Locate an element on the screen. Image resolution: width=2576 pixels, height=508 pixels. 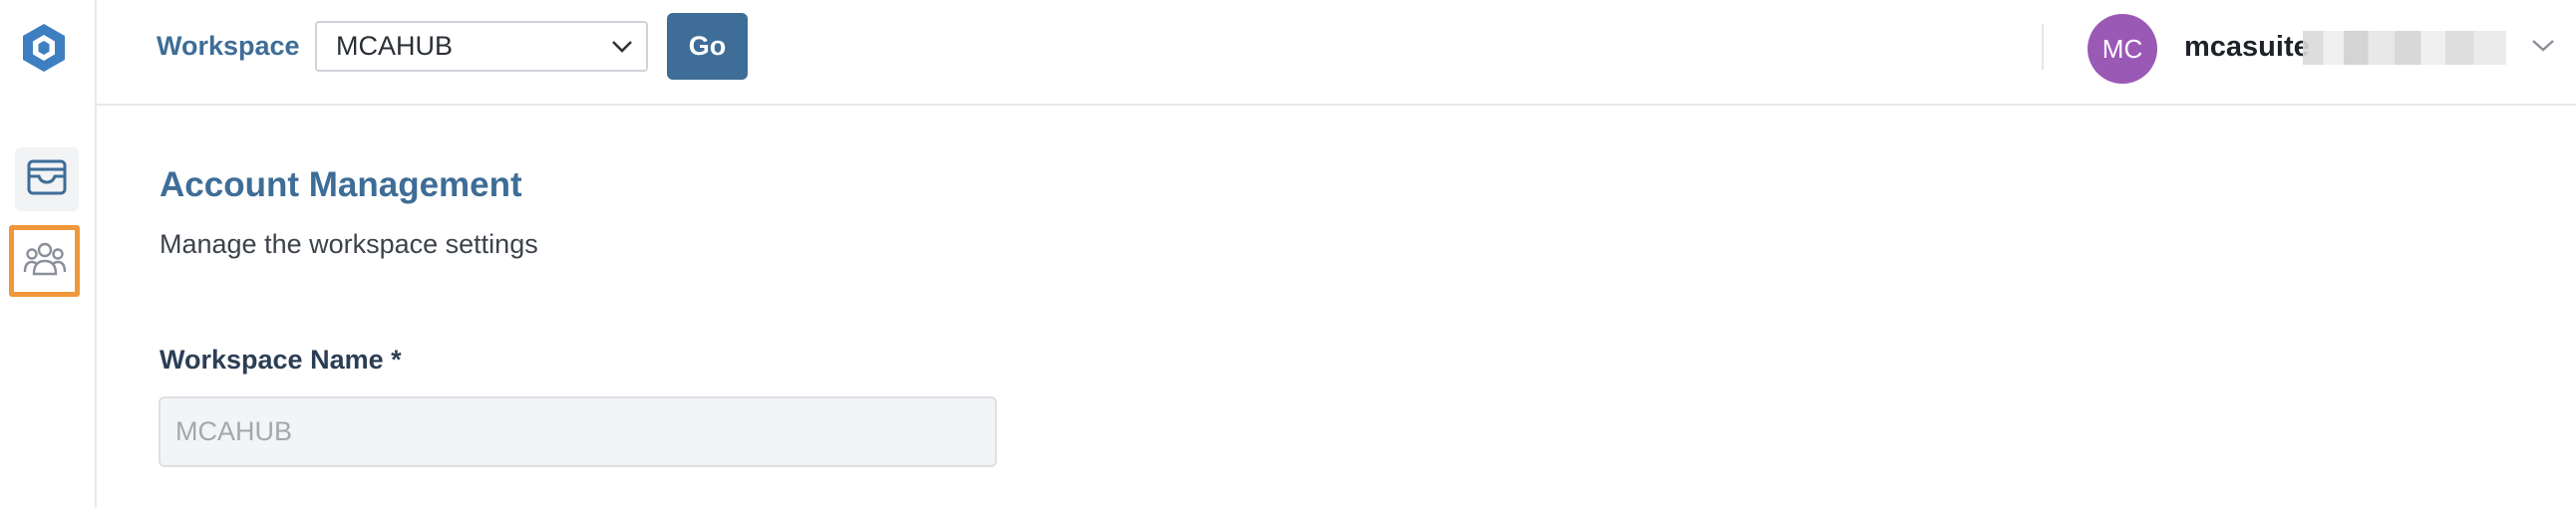
page-subtitle: Manage the workspace settings is located at coordinates (349, 244).